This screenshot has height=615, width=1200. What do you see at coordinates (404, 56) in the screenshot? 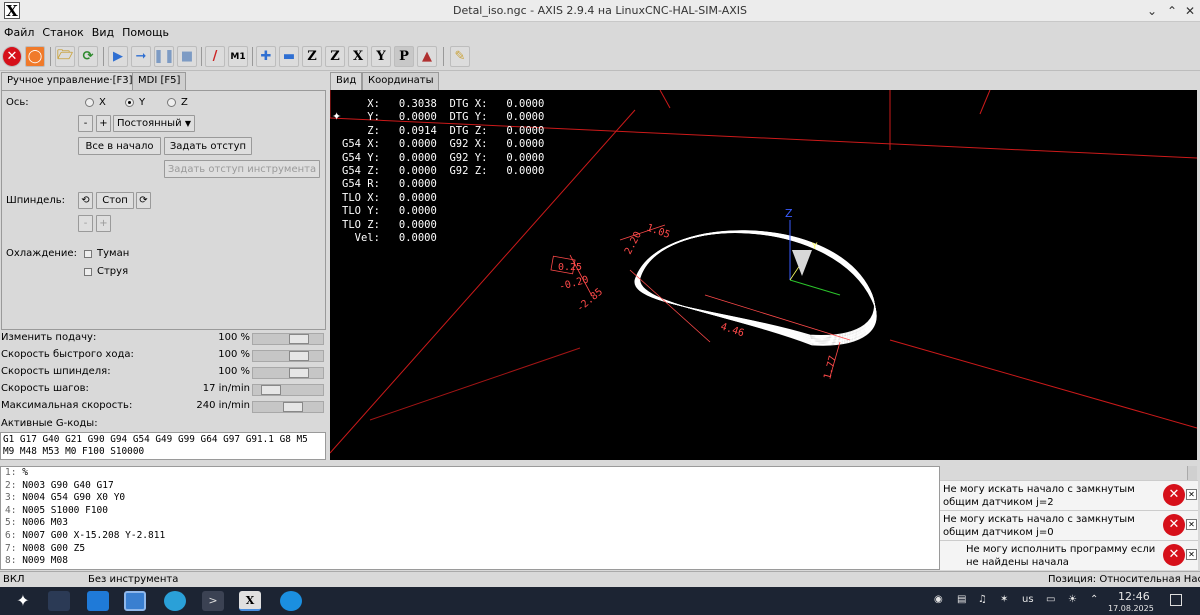
I see `view-p-icon: P` at bounding box center [404, 56].